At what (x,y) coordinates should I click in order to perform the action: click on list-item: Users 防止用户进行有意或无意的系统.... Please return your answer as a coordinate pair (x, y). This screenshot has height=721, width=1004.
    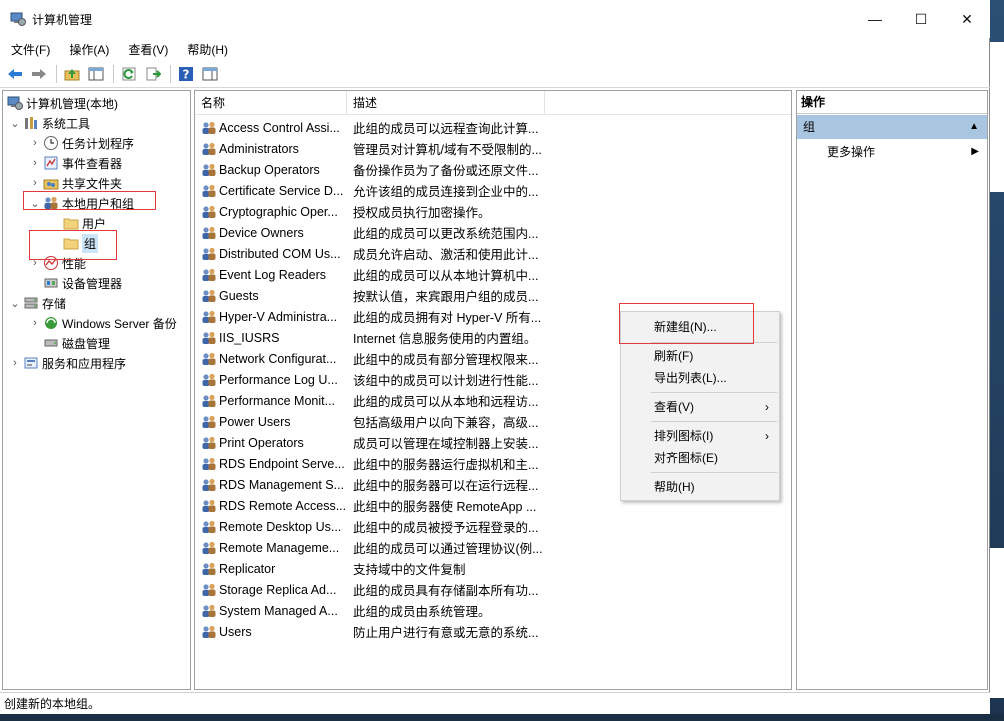
    Looking at the image, I should click on (493, 631).